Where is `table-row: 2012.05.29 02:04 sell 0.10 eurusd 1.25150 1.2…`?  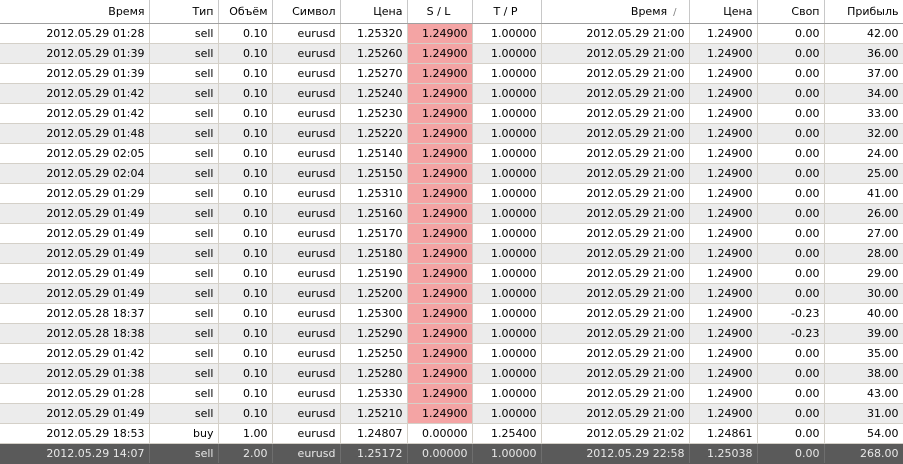 table-row: 2012.05.29 02:04 sell 0.10 eurusd 1.25150 1.2… is located at coordinates (451, 173).